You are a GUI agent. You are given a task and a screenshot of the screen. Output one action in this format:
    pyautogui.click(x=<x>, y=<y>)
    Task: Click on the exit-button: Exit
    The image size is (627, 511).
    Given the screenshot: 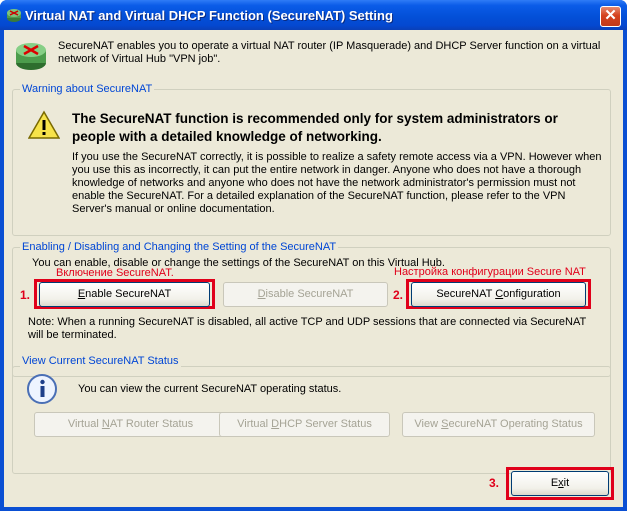 What is the action you would take?
    pyautogui.click(x=560, y=483)
    